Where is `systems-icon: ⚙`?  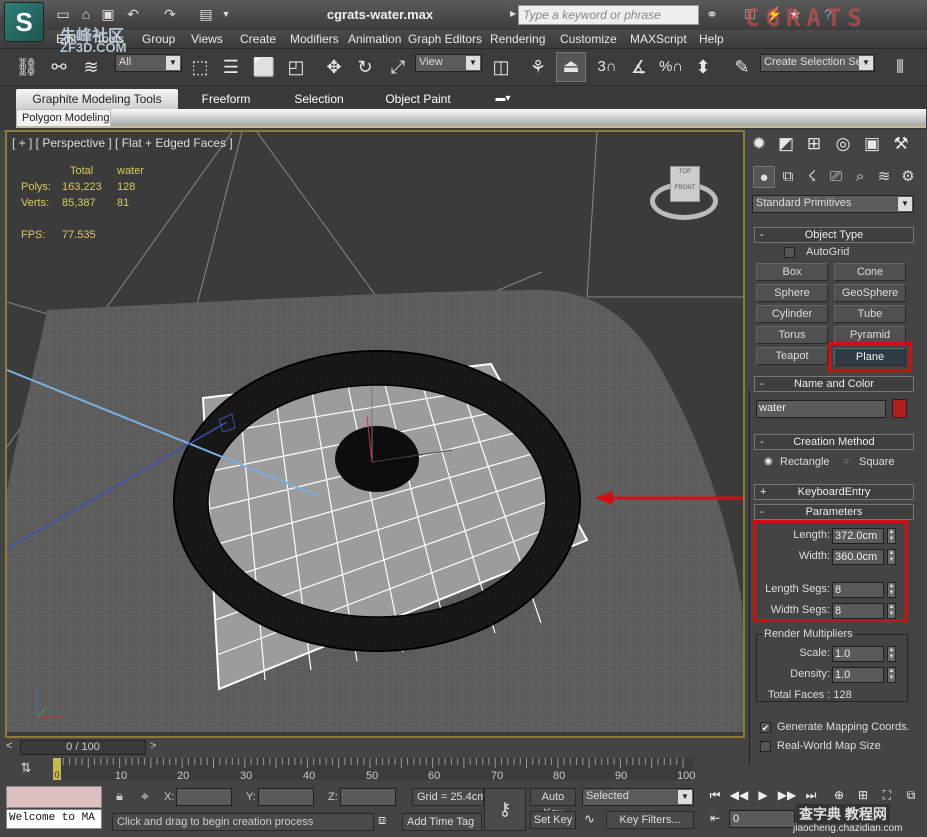
systems-icon: ⚙ is located at coordinates (908, 177).